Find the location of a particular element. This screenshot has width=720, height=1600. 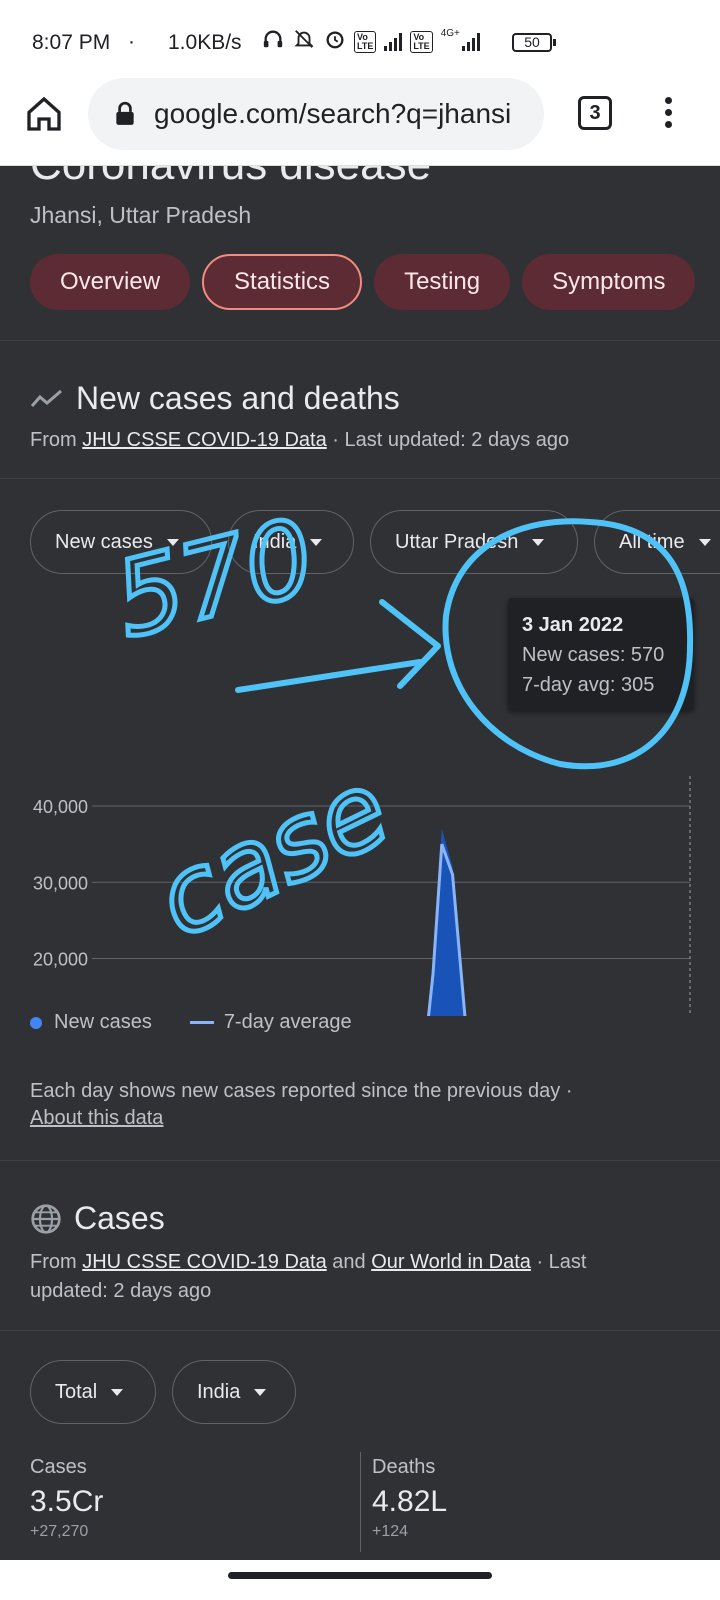

cases-country-dropdown: India is located at coordinates (234, 1392).